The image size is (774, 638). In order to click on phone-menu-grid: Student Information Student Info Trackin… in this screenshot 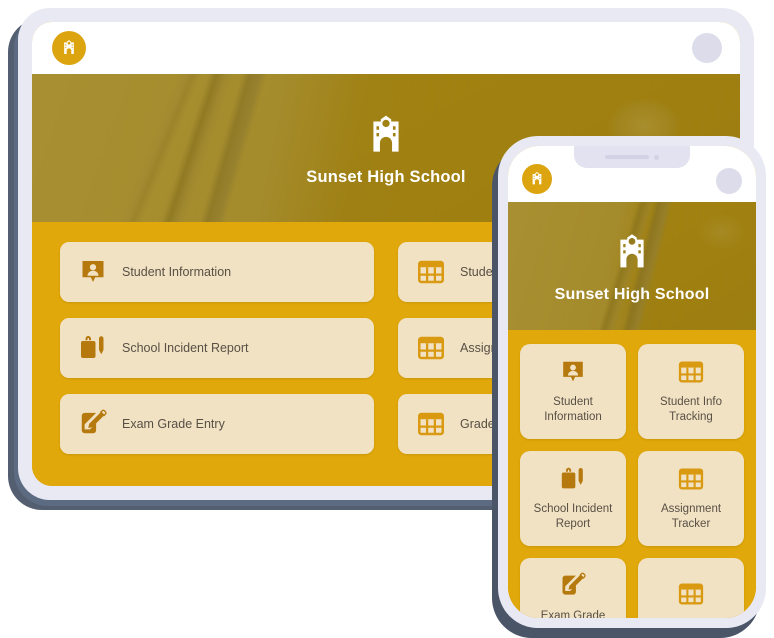, I will do `click(632, 474)`.